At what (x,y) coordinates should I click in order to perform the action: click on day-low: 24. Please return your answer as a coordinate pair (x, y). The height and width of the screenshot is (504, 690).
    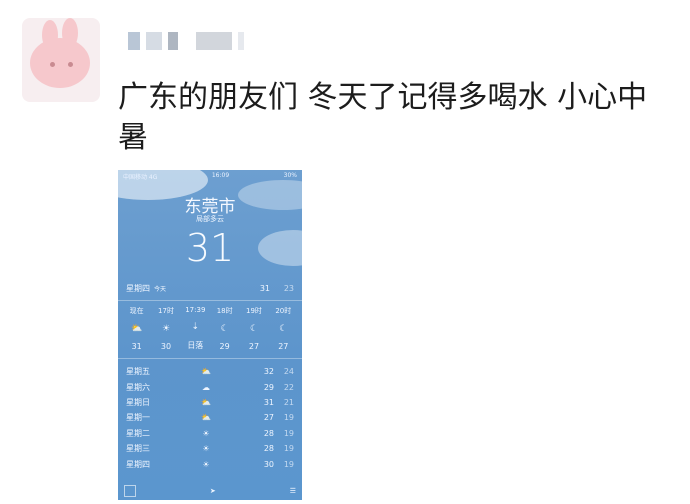
    Looking at the image, I should click on (288, 372).